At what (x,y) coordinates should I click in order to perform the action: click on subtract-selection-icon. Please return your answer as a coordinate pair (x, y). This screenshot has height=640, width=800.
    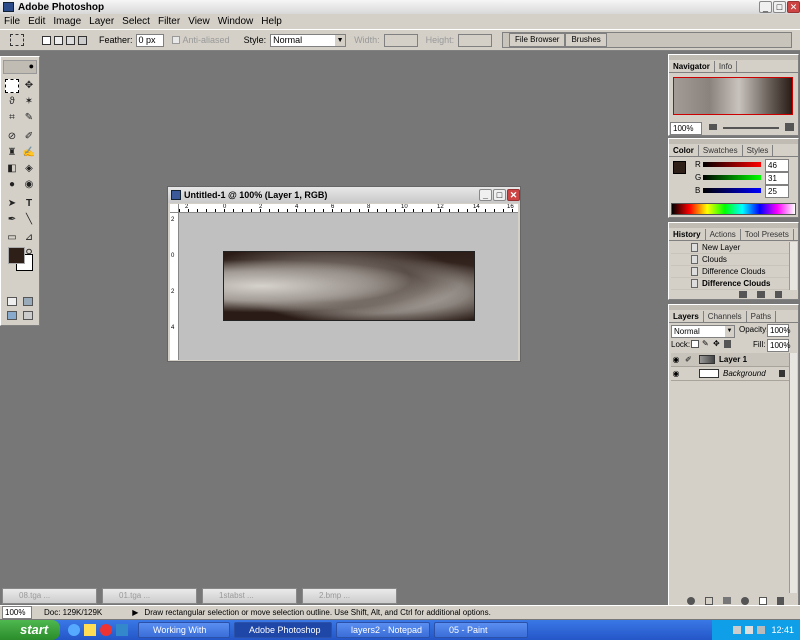
    Looking at the image, I should click on (70, 40).